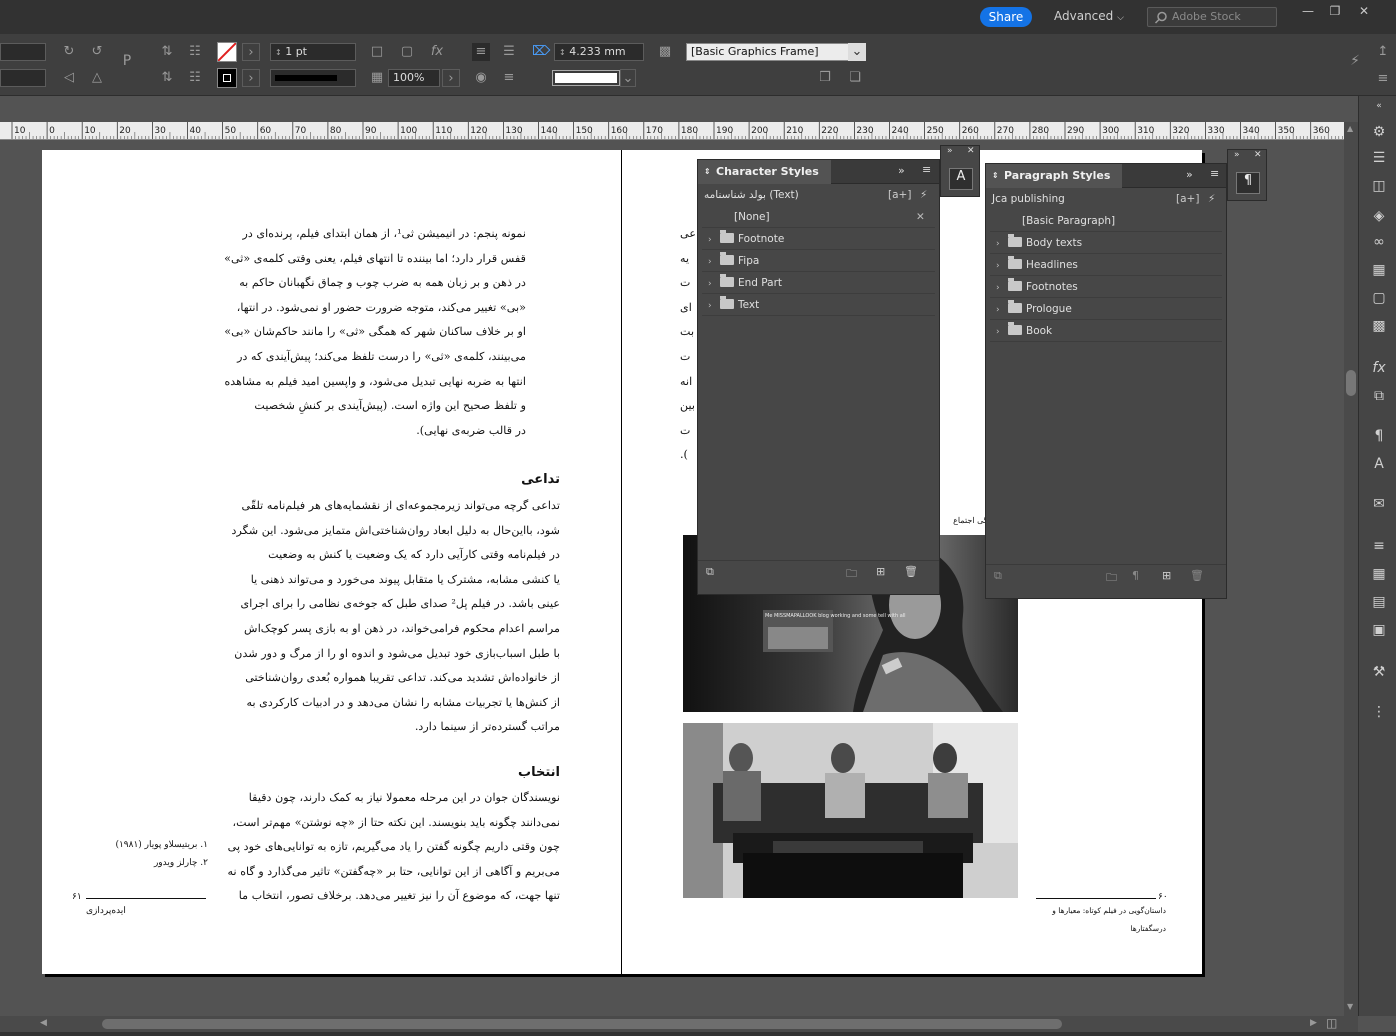  What do you see at coordinates (1379, 712) in the screenshot?
I see `more-panels-icon: ⋮` at bounding box center [1379, 712].